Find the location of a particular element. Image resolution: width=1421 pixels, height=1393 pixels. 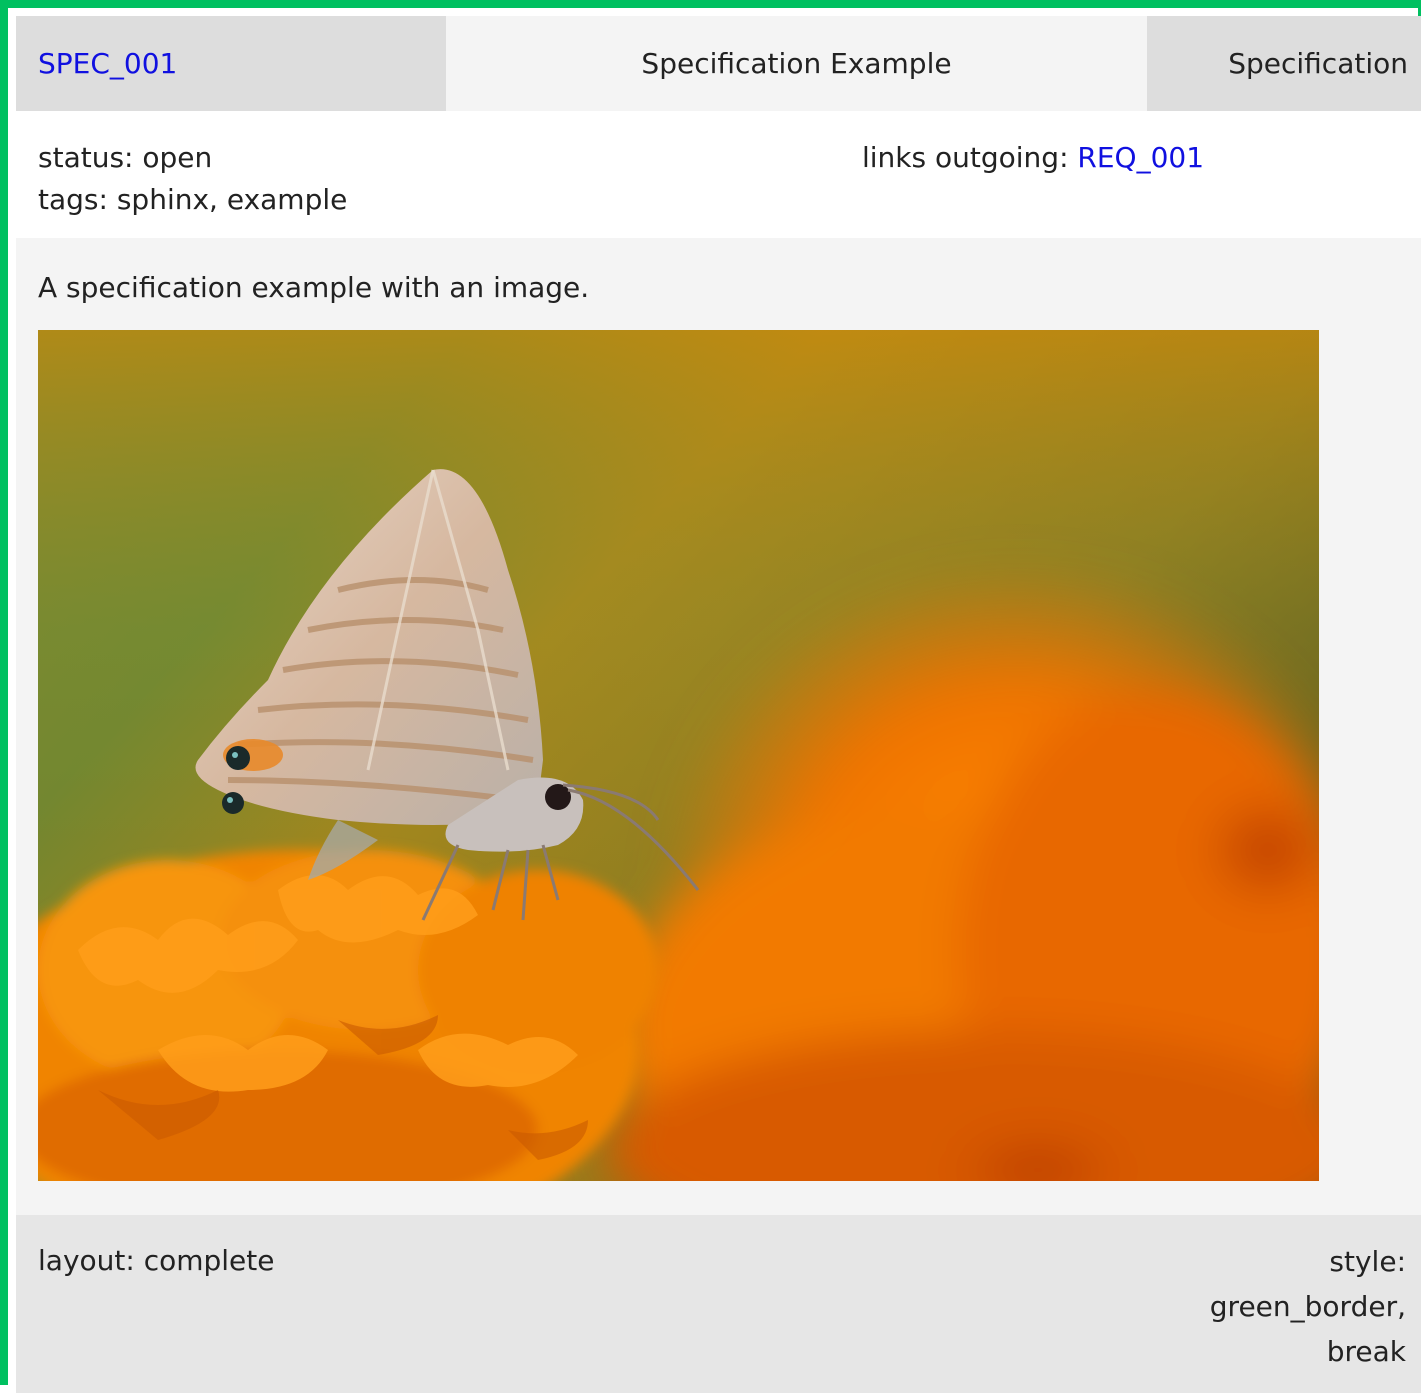

need-type-cell: Specification is located at coordinates (1284, 63).